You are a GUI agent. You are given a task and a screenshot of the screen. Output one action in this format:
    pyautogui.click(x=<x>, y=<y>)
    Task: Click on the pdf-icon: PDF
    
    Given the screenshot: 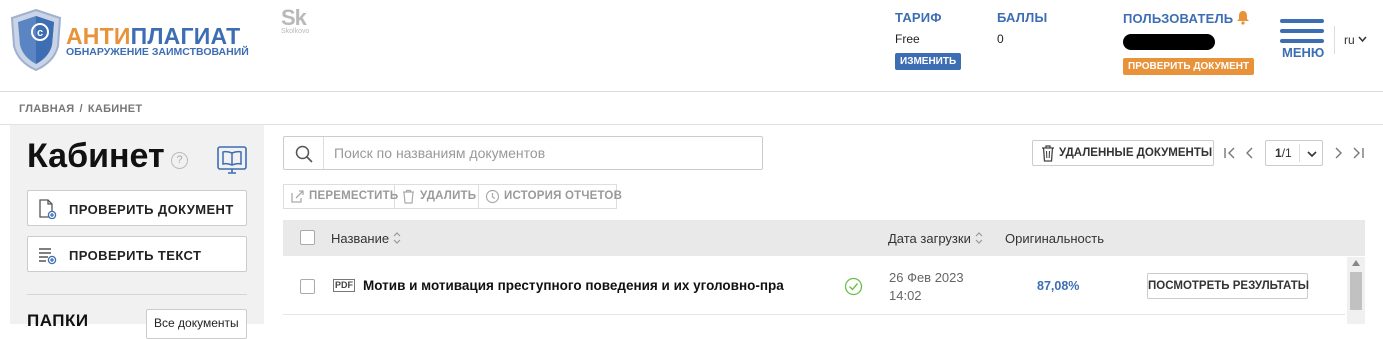 What is the action you would take?
    pyautogui.click(x=344, y=285)
    